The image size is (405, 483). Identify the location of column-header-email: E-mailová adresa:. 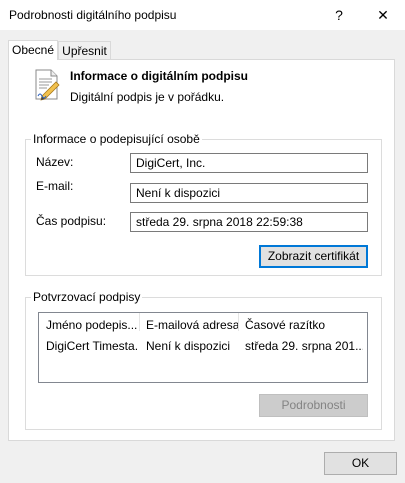
(192, 325).